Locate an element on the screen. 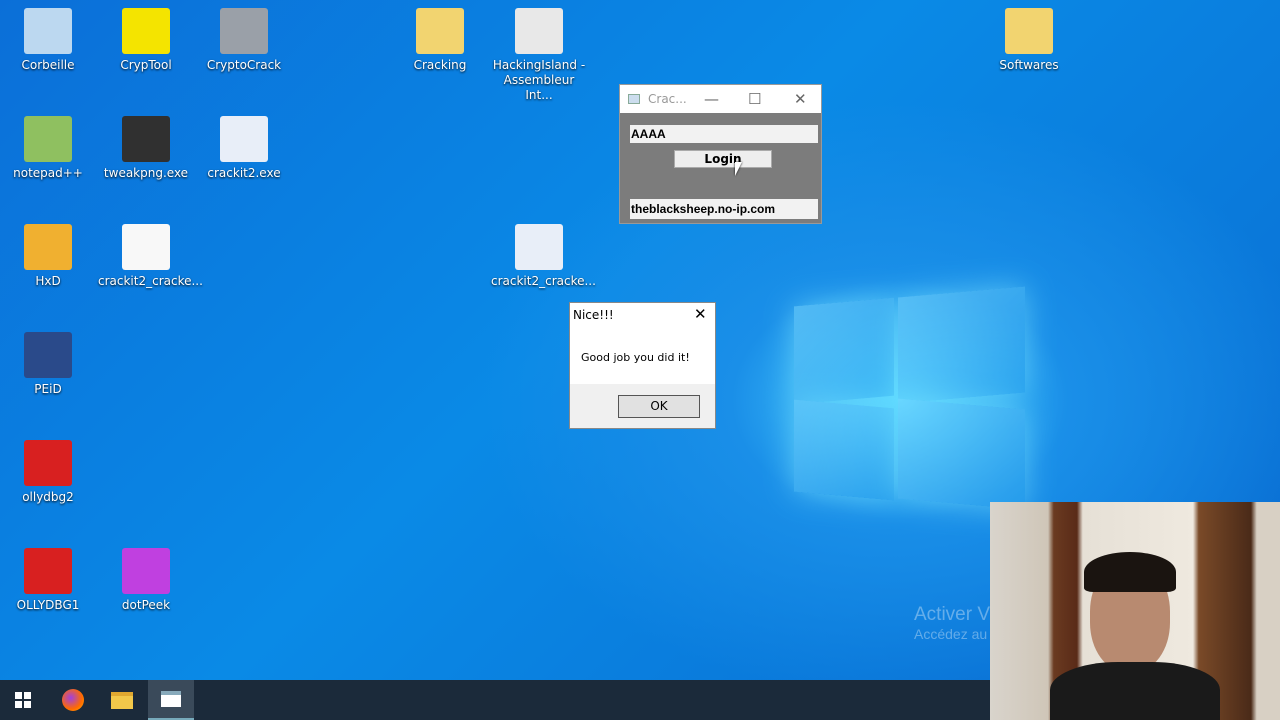 The image size is (1280, 720). desktop-icon-label: tweakpng.exe is located at coordinates (146, 173).